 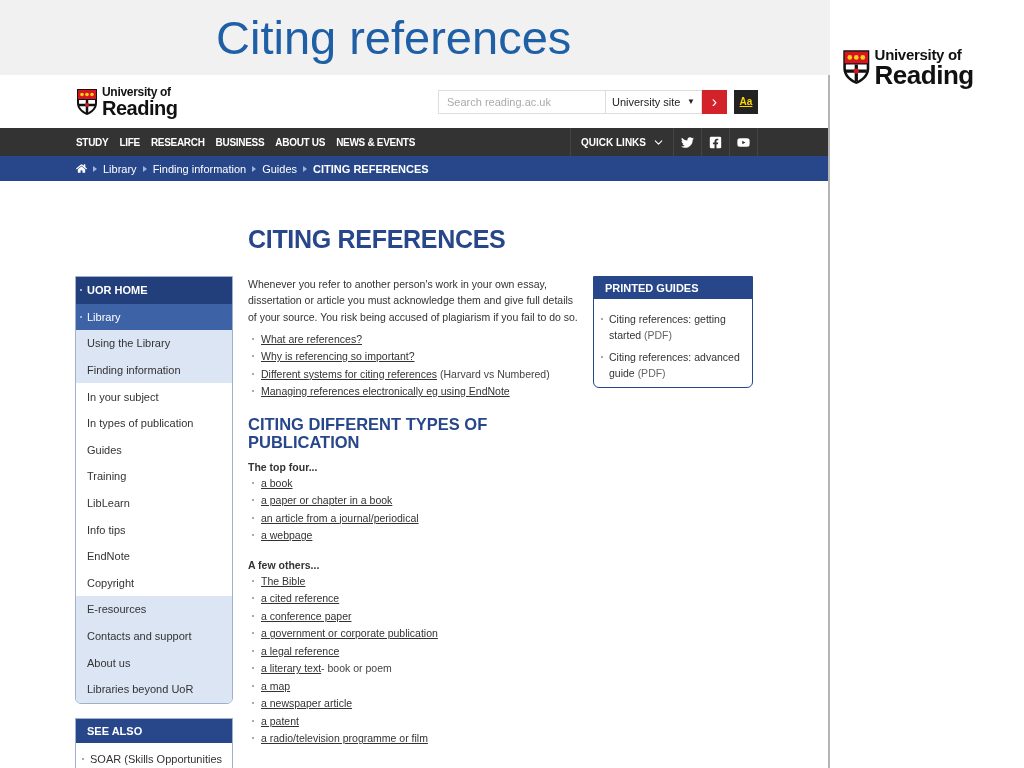 What do you see at coordinates (300, 598) in the screenshot?
I see `link: a cited reference` at bounding box center [300, 598].